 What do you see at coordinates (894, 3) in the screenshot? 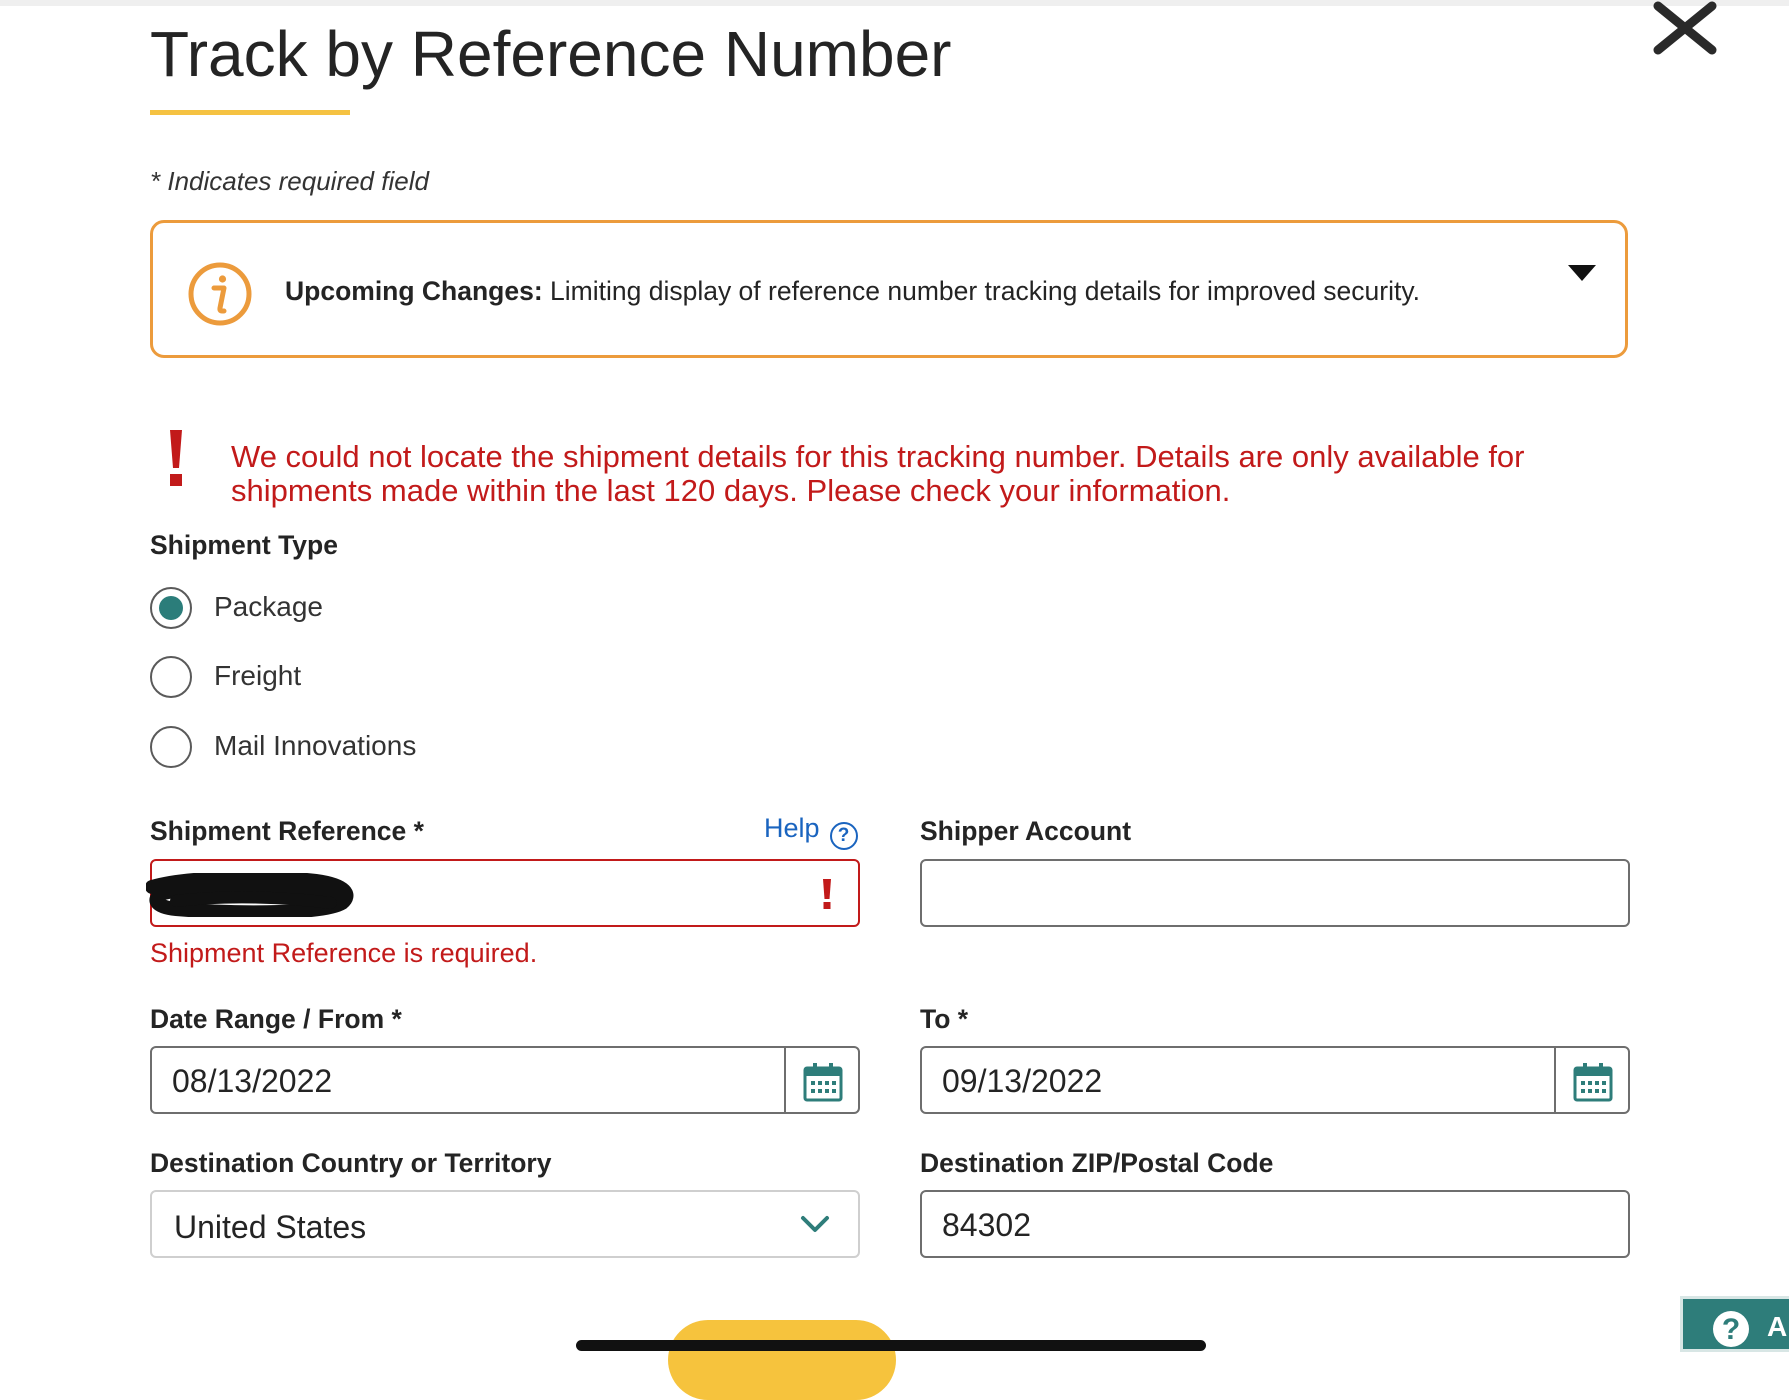
I see `top-divider` at bounding box center [894, 3].